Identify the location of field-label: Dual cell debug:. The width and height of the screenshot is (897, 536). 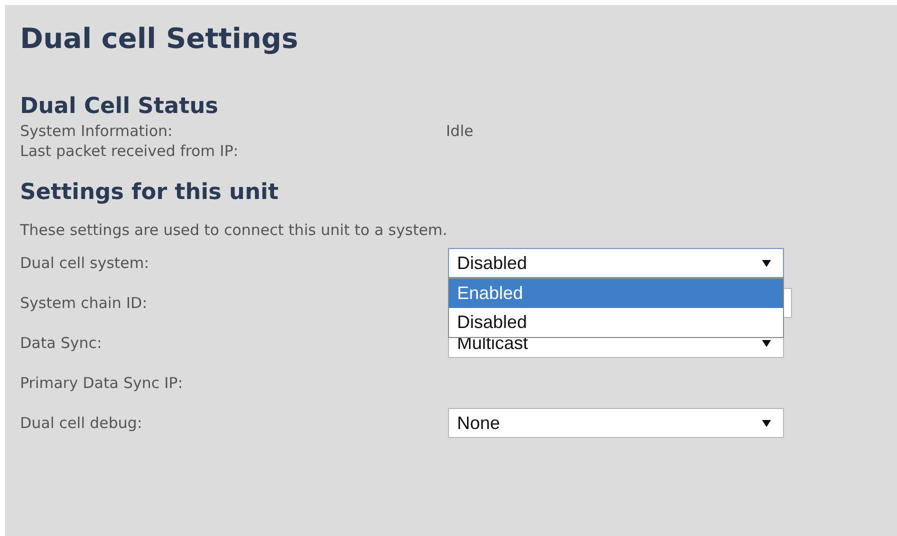
(82, 423).